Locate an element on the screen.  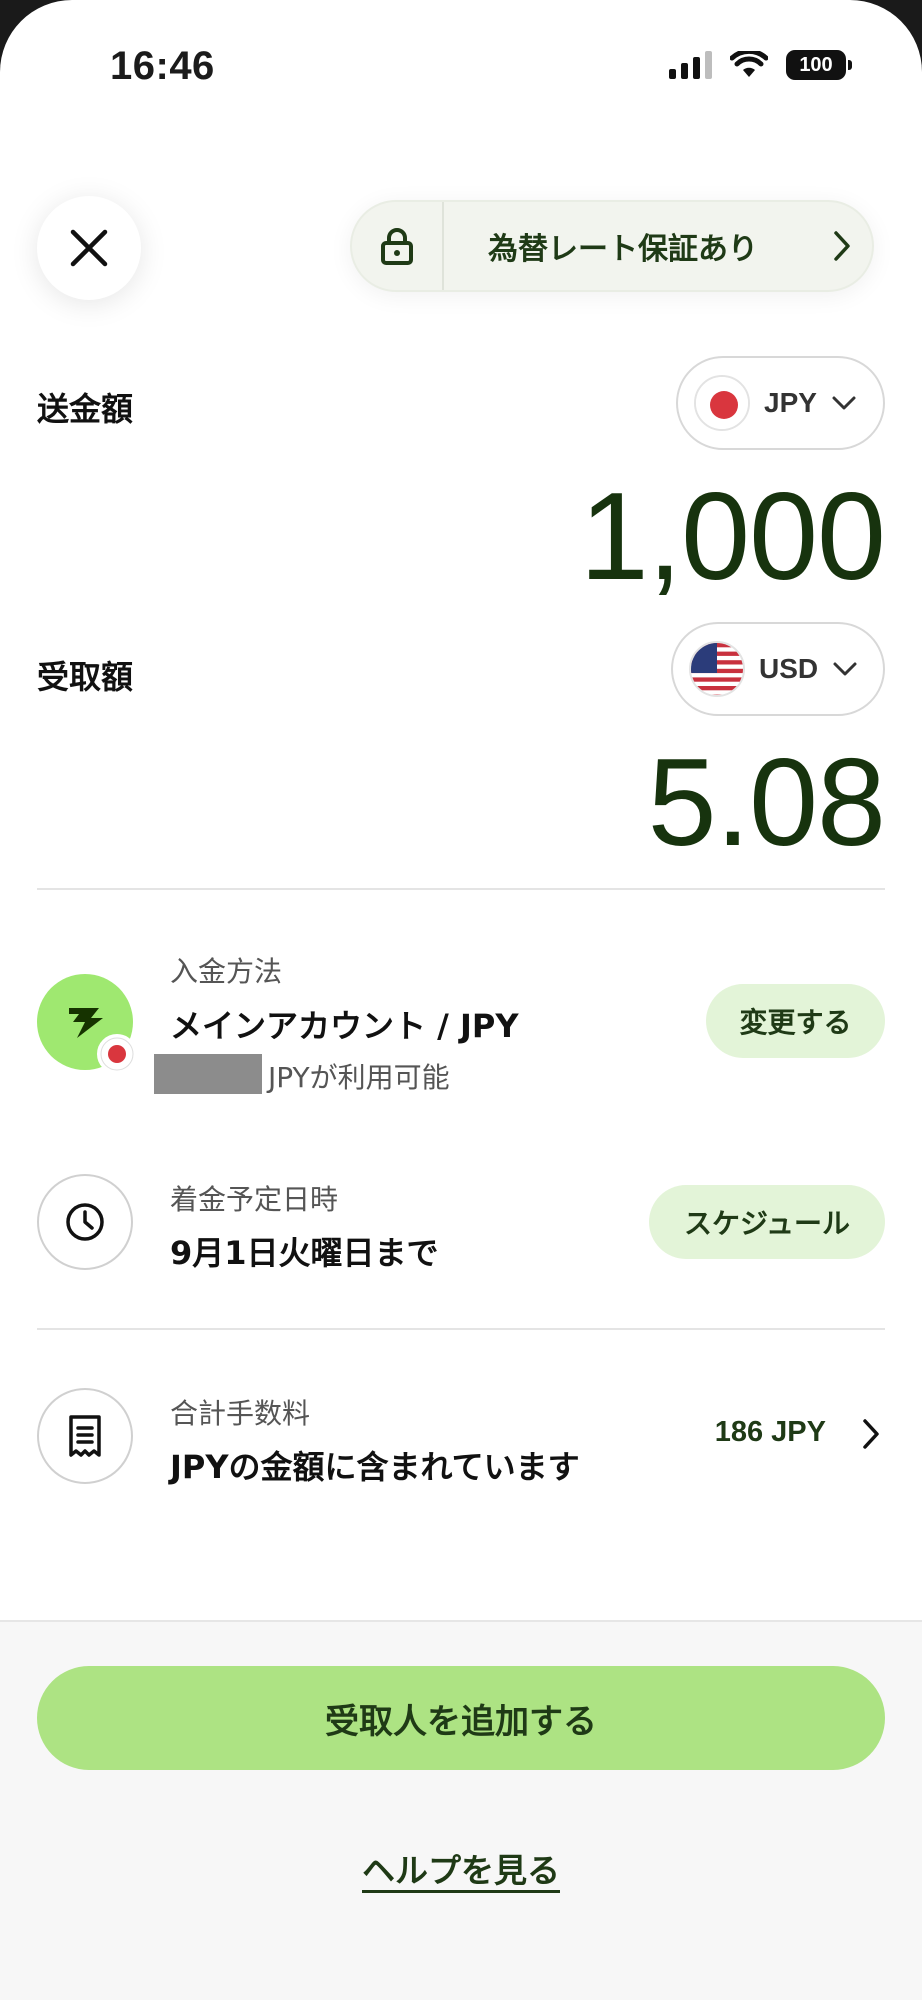
receive-amount-input: 5.08 is located at coordinates (767, 803).